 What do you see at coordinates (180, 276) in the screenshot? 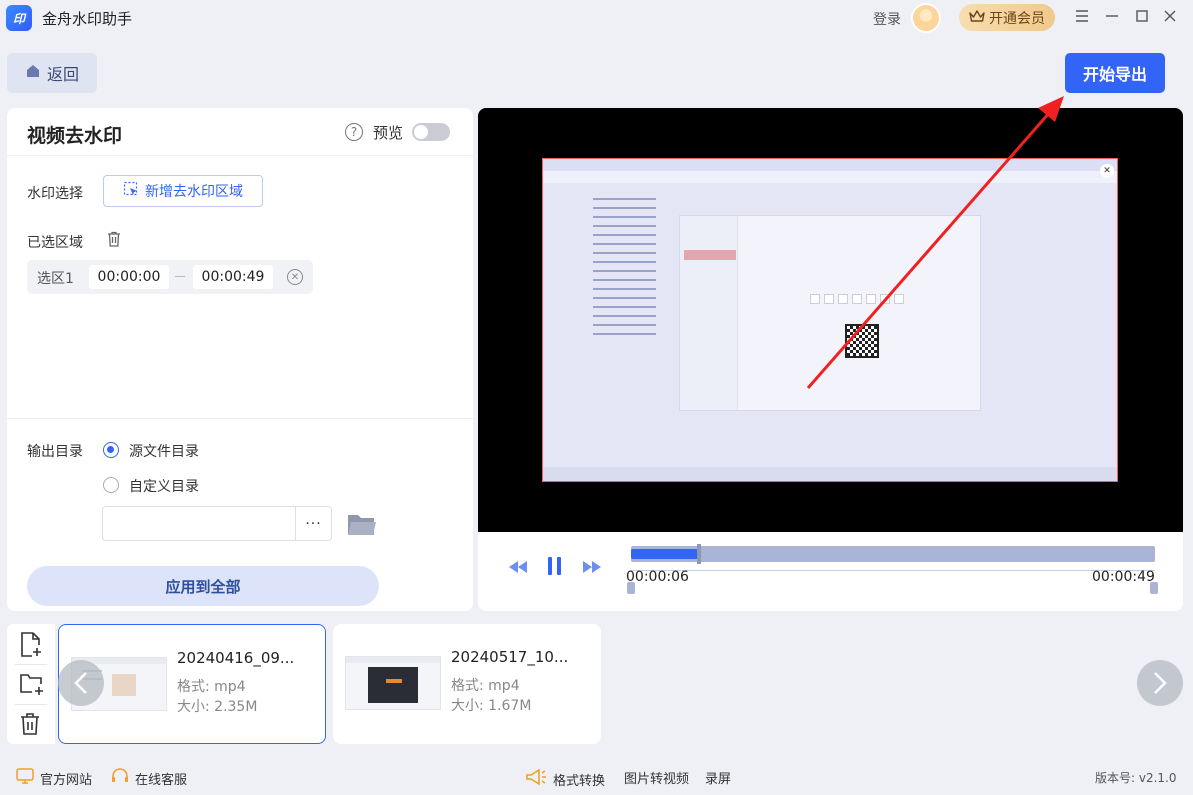
I see `range-separator` at bounding box center [180, 276].